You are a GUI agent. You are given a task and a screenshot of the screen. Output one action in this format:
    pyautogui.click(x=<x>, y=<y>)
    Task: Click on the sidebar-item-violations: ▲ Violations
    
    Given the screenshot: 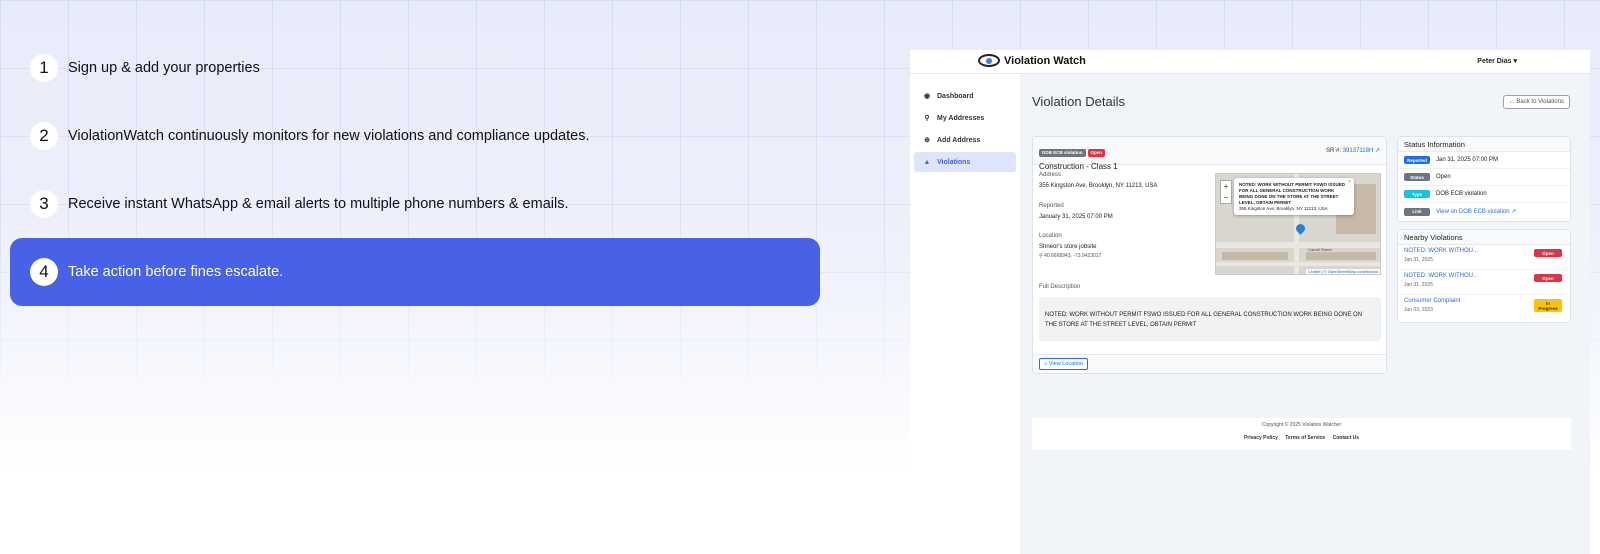 What is the action you would take?
    pyautogui.click(x=965, y=162)
    